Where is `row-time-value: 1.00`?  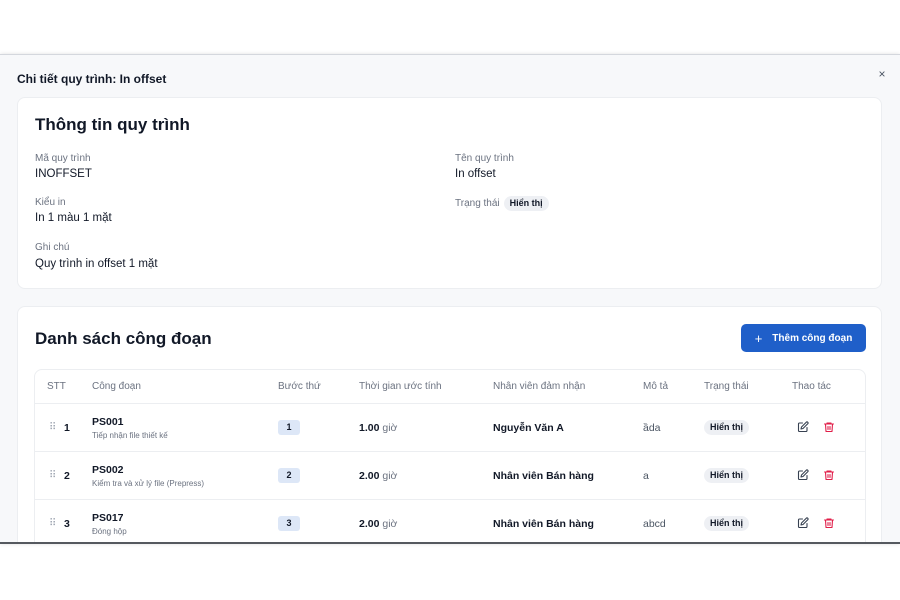 row-time-value: 1.00 is located at coordinates (369, 428).